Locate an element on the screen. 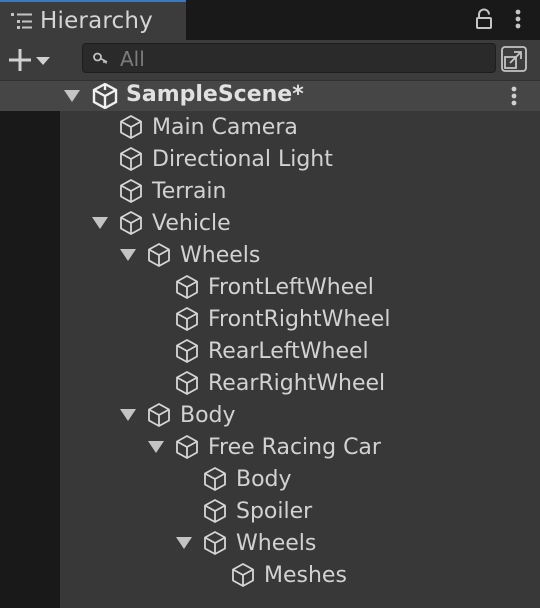  item-label: Directional Light is located at coordinates (242, 159).